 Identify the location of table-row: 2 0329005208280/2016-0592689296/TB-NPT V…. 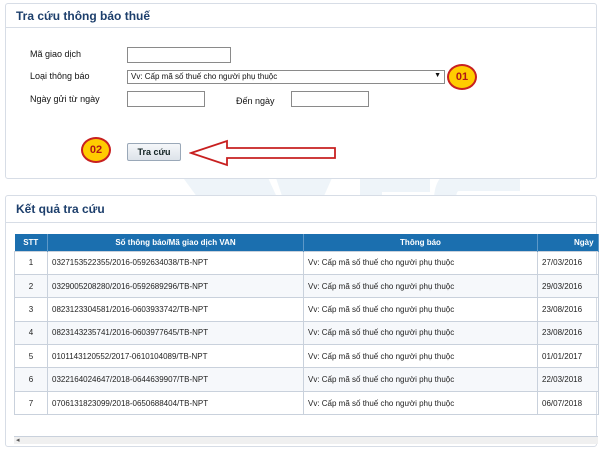
(306, 286).